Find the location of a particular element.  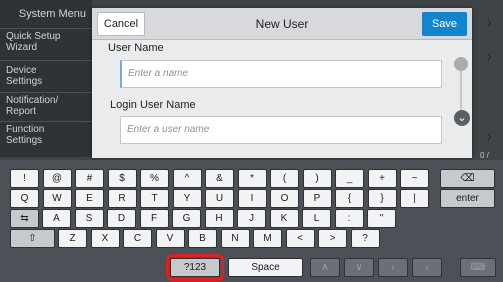

sidebar-item-quick-setup-wizard: Quick Setup Wizard is located at coordinates (33, 42).